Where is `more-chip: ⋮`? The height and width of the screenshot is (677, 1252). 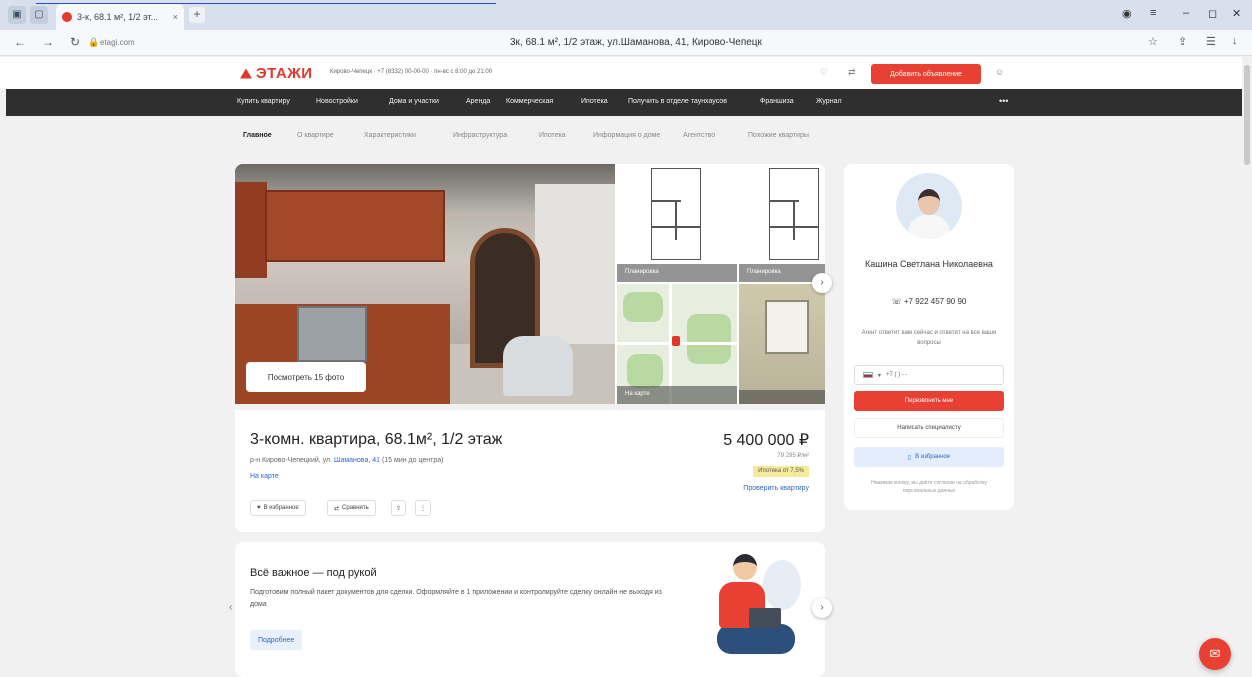 more-chip: ⋮ is located at coordinates (423, 508).